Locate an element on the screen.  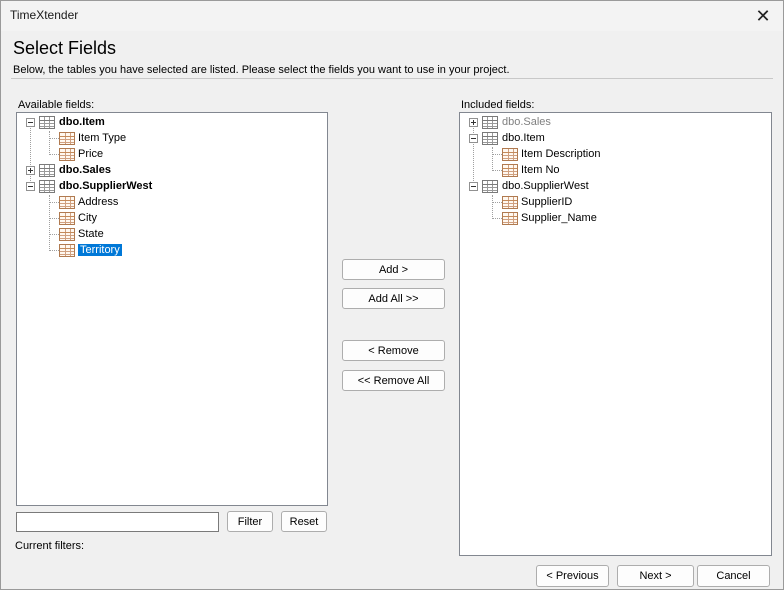
tree-node-label: State is located at coordinates (91, 234).